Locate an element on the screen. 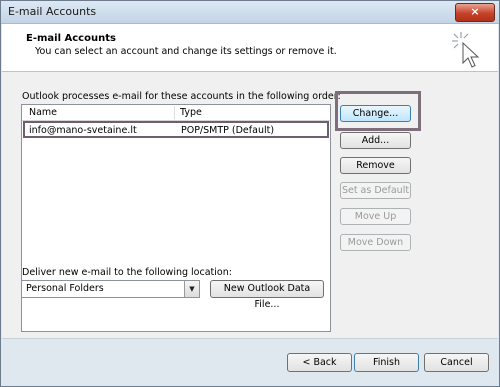  move-up-button: Move Up is located at coordinates (375, 216).